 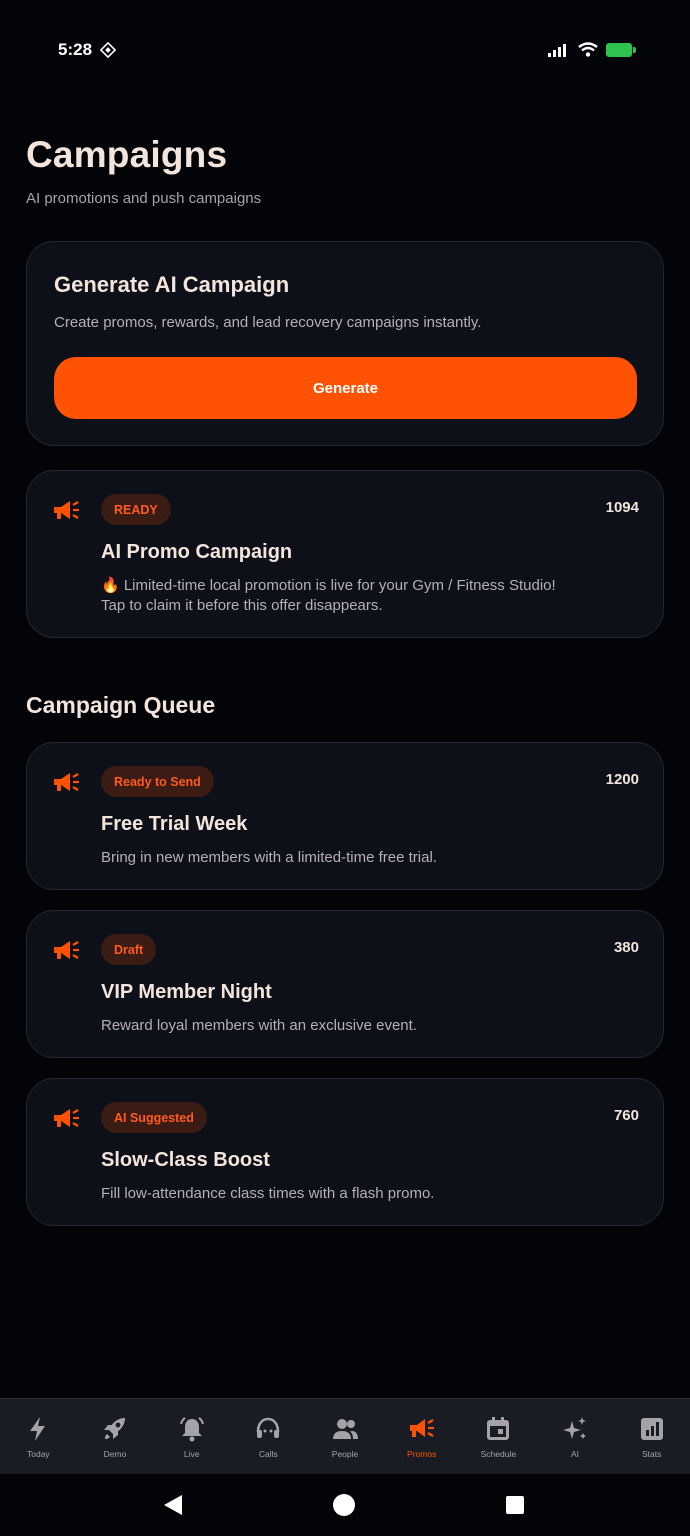 What do you see at coordinates (626, 947) in the screenshot?
I see `audience-count: 380` at bounding box center [626, 947].